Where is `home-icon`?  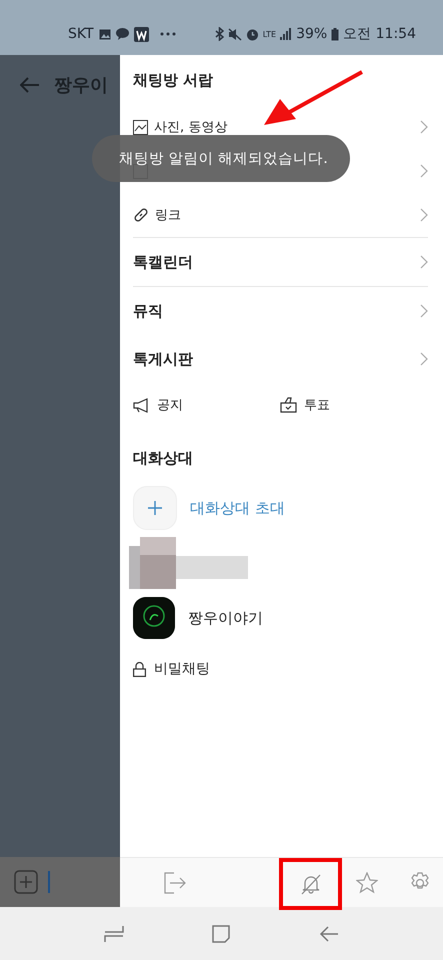
home-icon is located at coordinates (221, 933).